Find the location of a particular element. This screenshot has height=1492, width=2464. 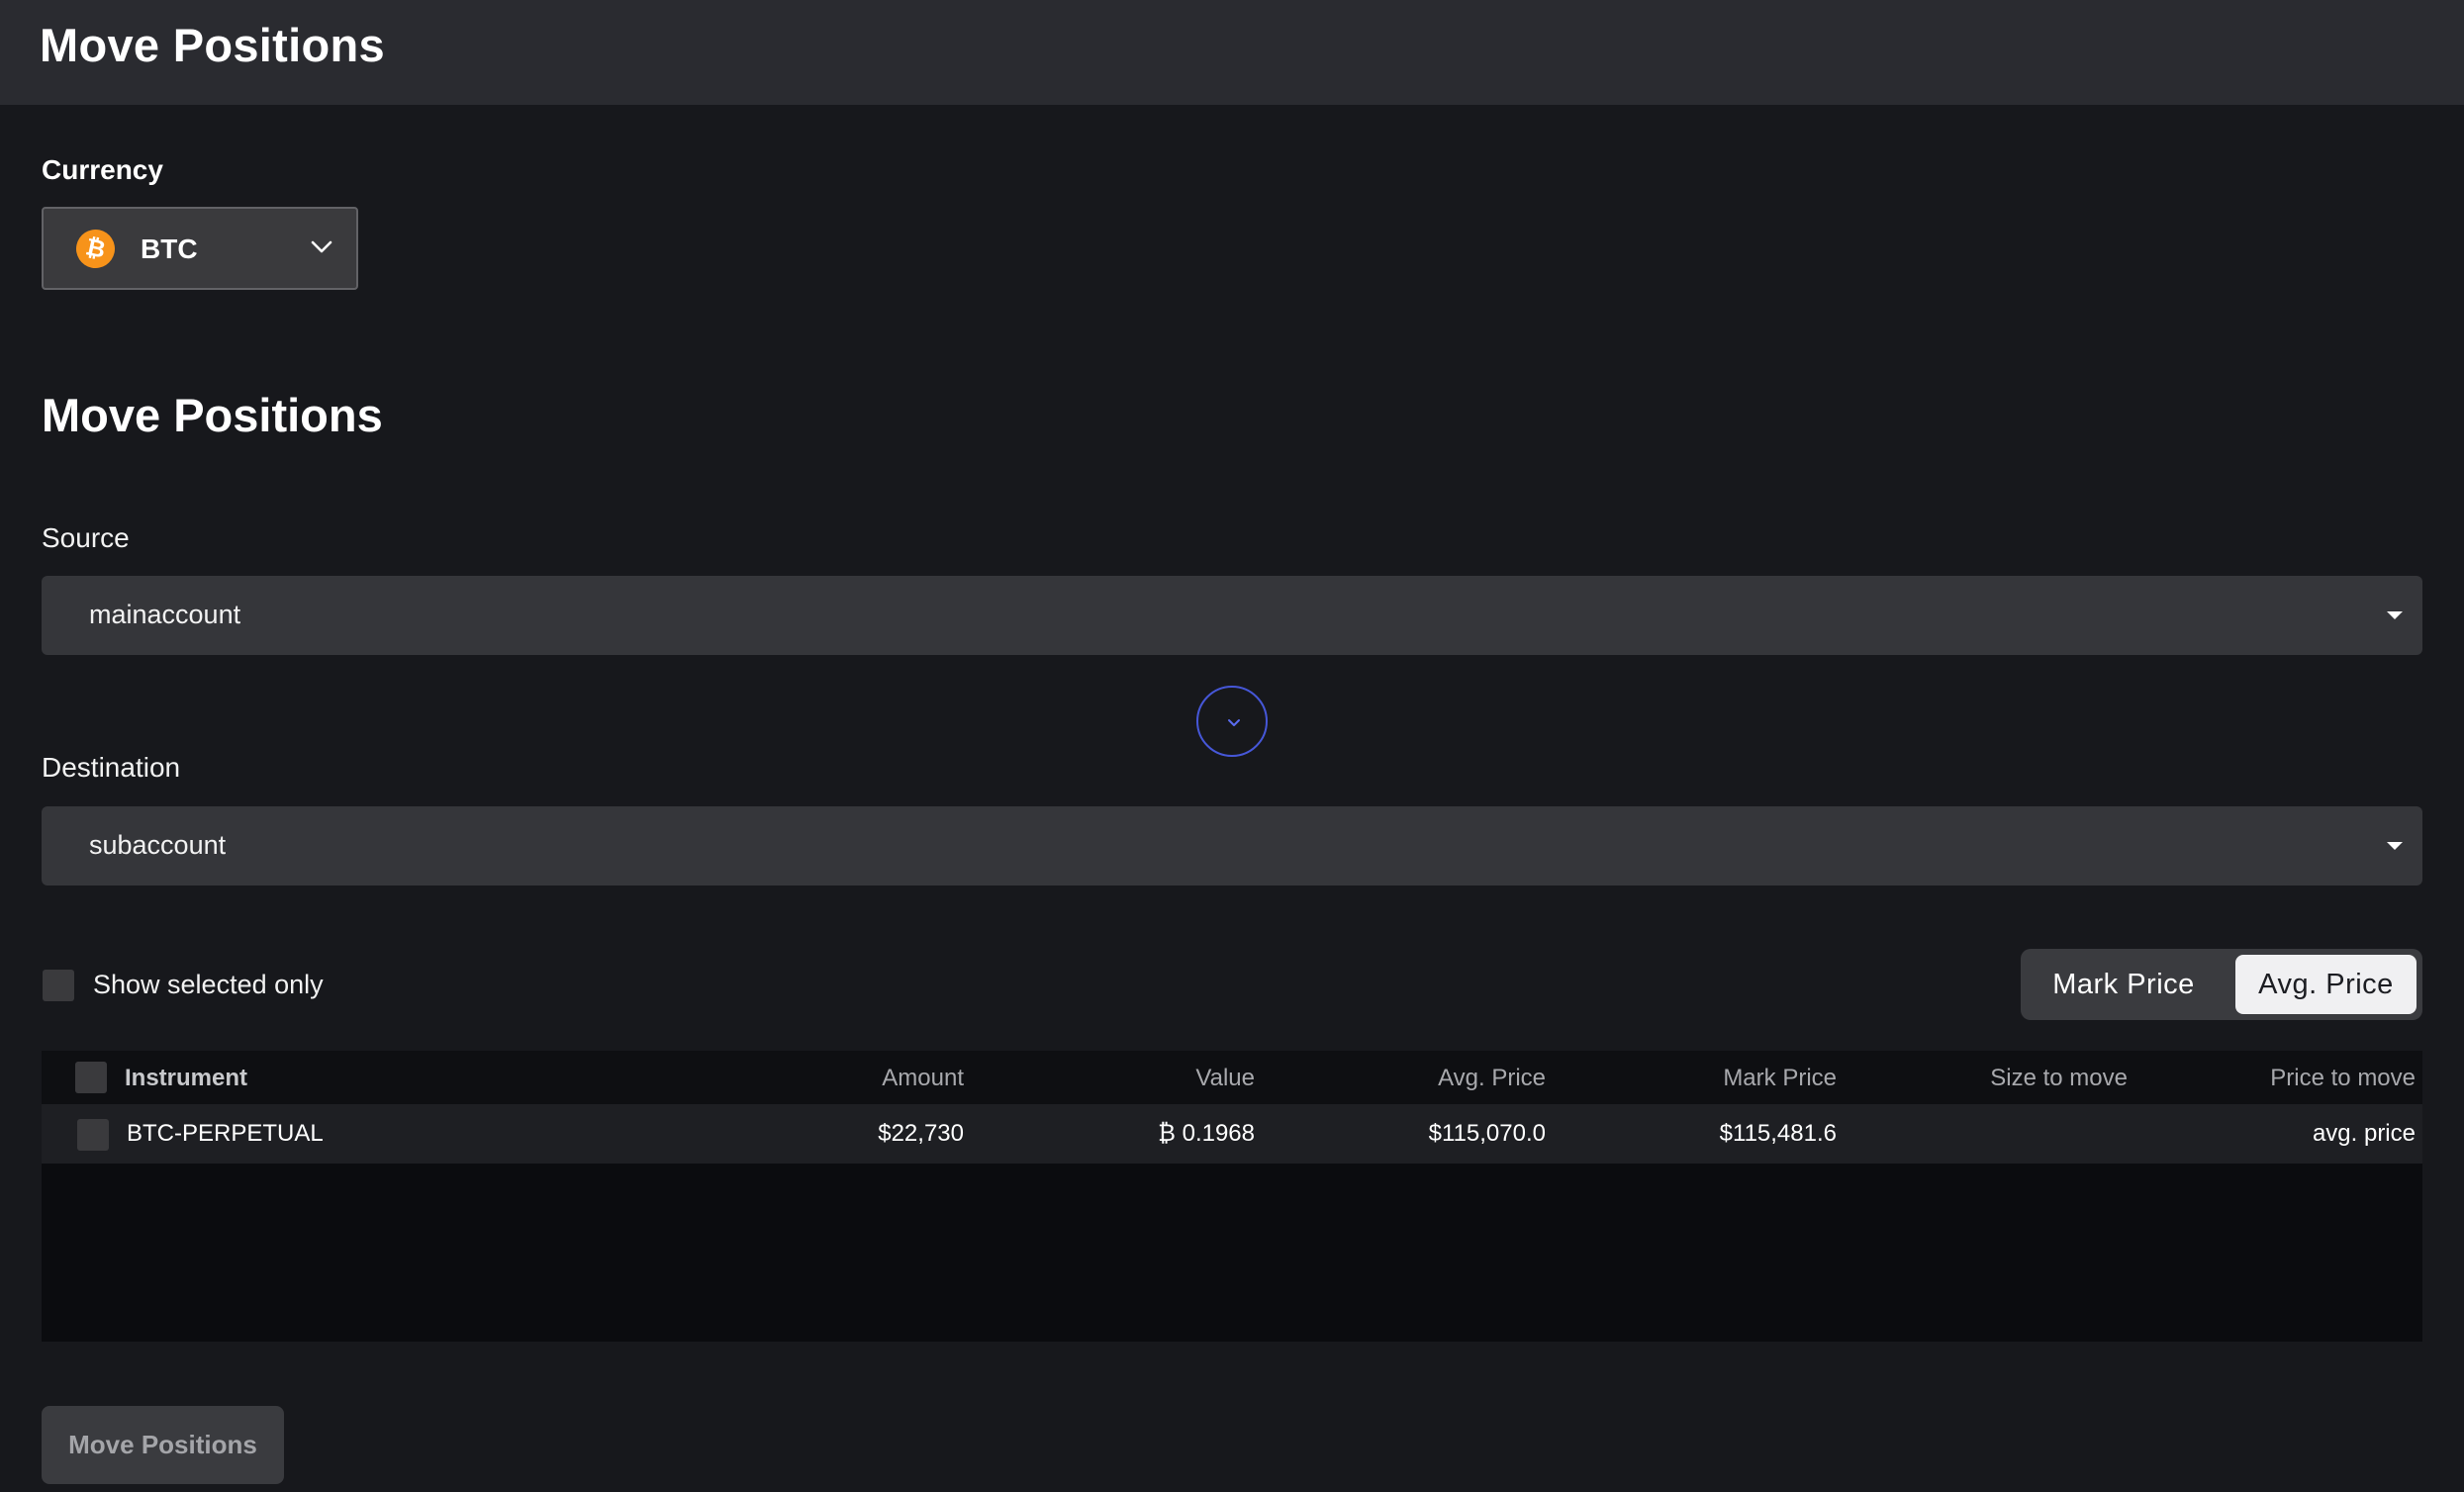

show-selected-label: Show selected only is located at coordinates (208, 984).